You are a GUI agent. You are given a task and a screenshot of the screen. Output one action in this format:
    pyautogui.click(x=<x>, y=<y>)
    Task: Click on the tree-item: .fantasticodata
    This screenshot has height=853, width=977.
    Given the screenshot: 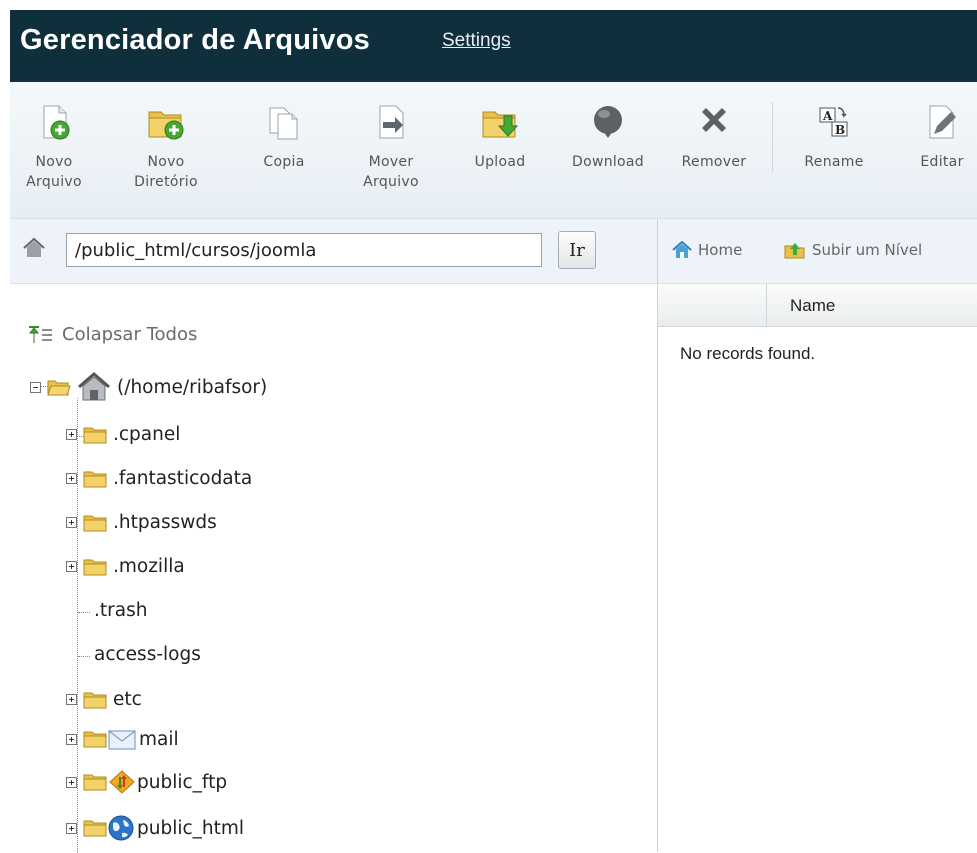 What is the action you would take?
    pyautogui.click(x=159, y=478)
    